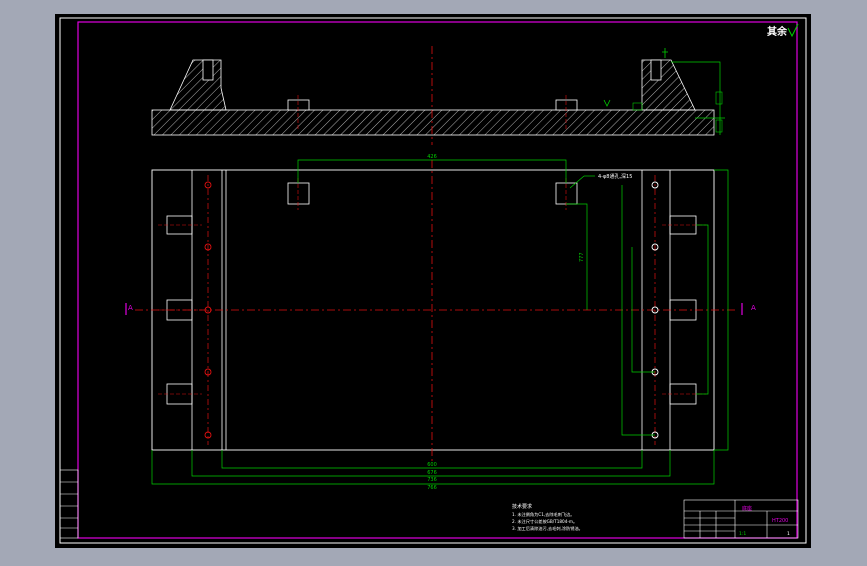  I want to click on side-dimension-text: 777, so click(582, 257).